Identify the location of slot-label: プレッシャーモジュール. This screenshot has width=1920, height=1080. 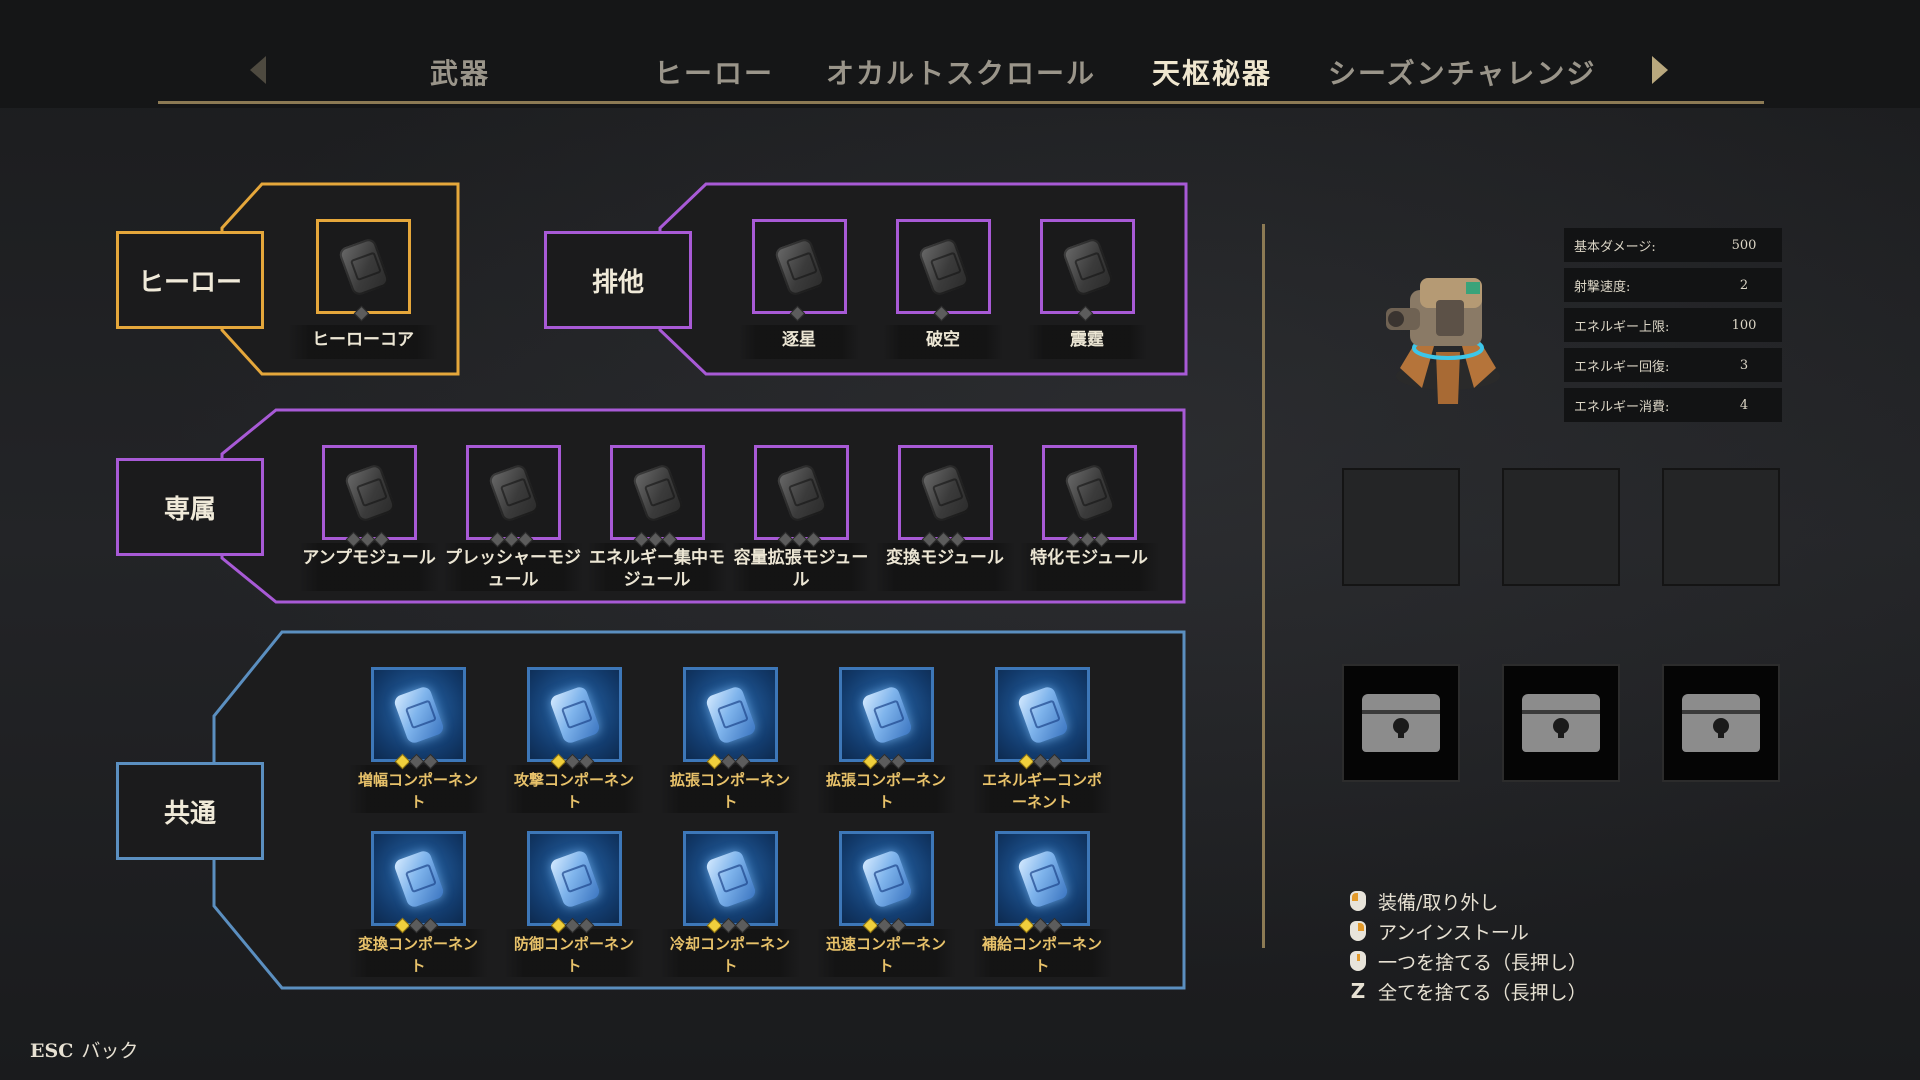
(513, 569).